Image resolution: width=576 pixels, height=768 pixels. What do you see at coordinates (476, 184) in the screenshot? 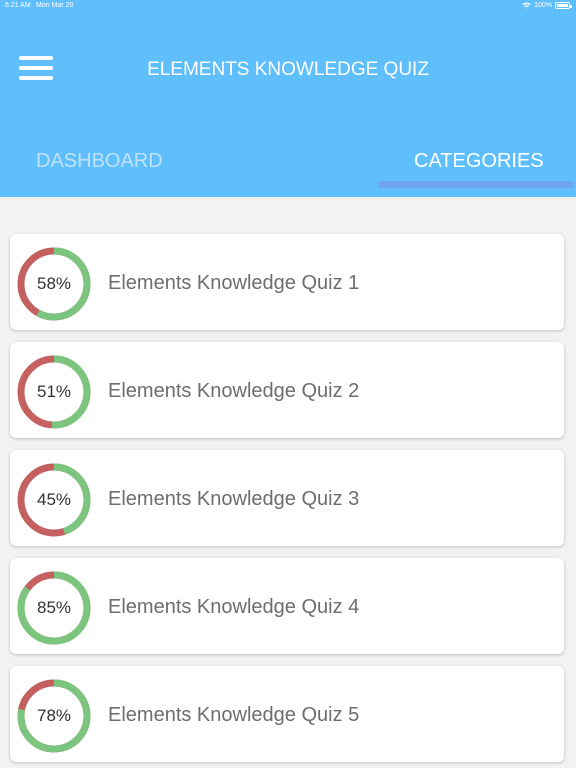
I see `active-tab-indicator` at bounding box center [476, 184].